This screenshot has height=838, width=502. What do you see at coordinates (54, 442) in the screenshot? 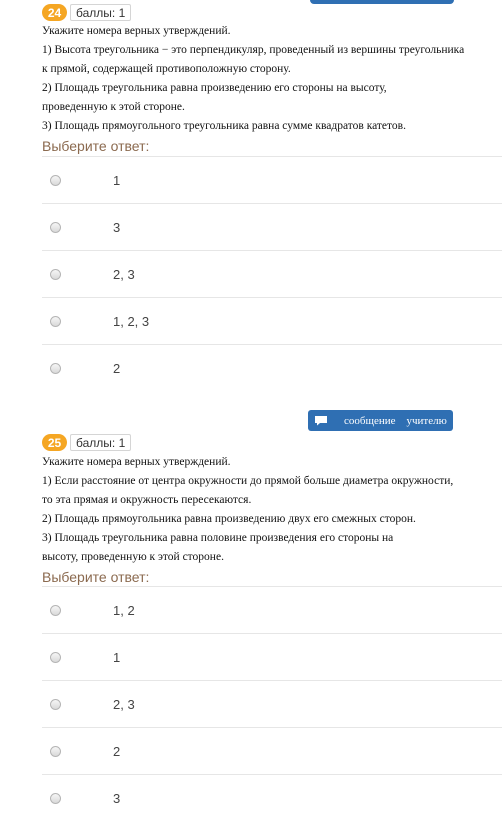
I see `question-number-badge: 25` at bounding box center [54, 442].